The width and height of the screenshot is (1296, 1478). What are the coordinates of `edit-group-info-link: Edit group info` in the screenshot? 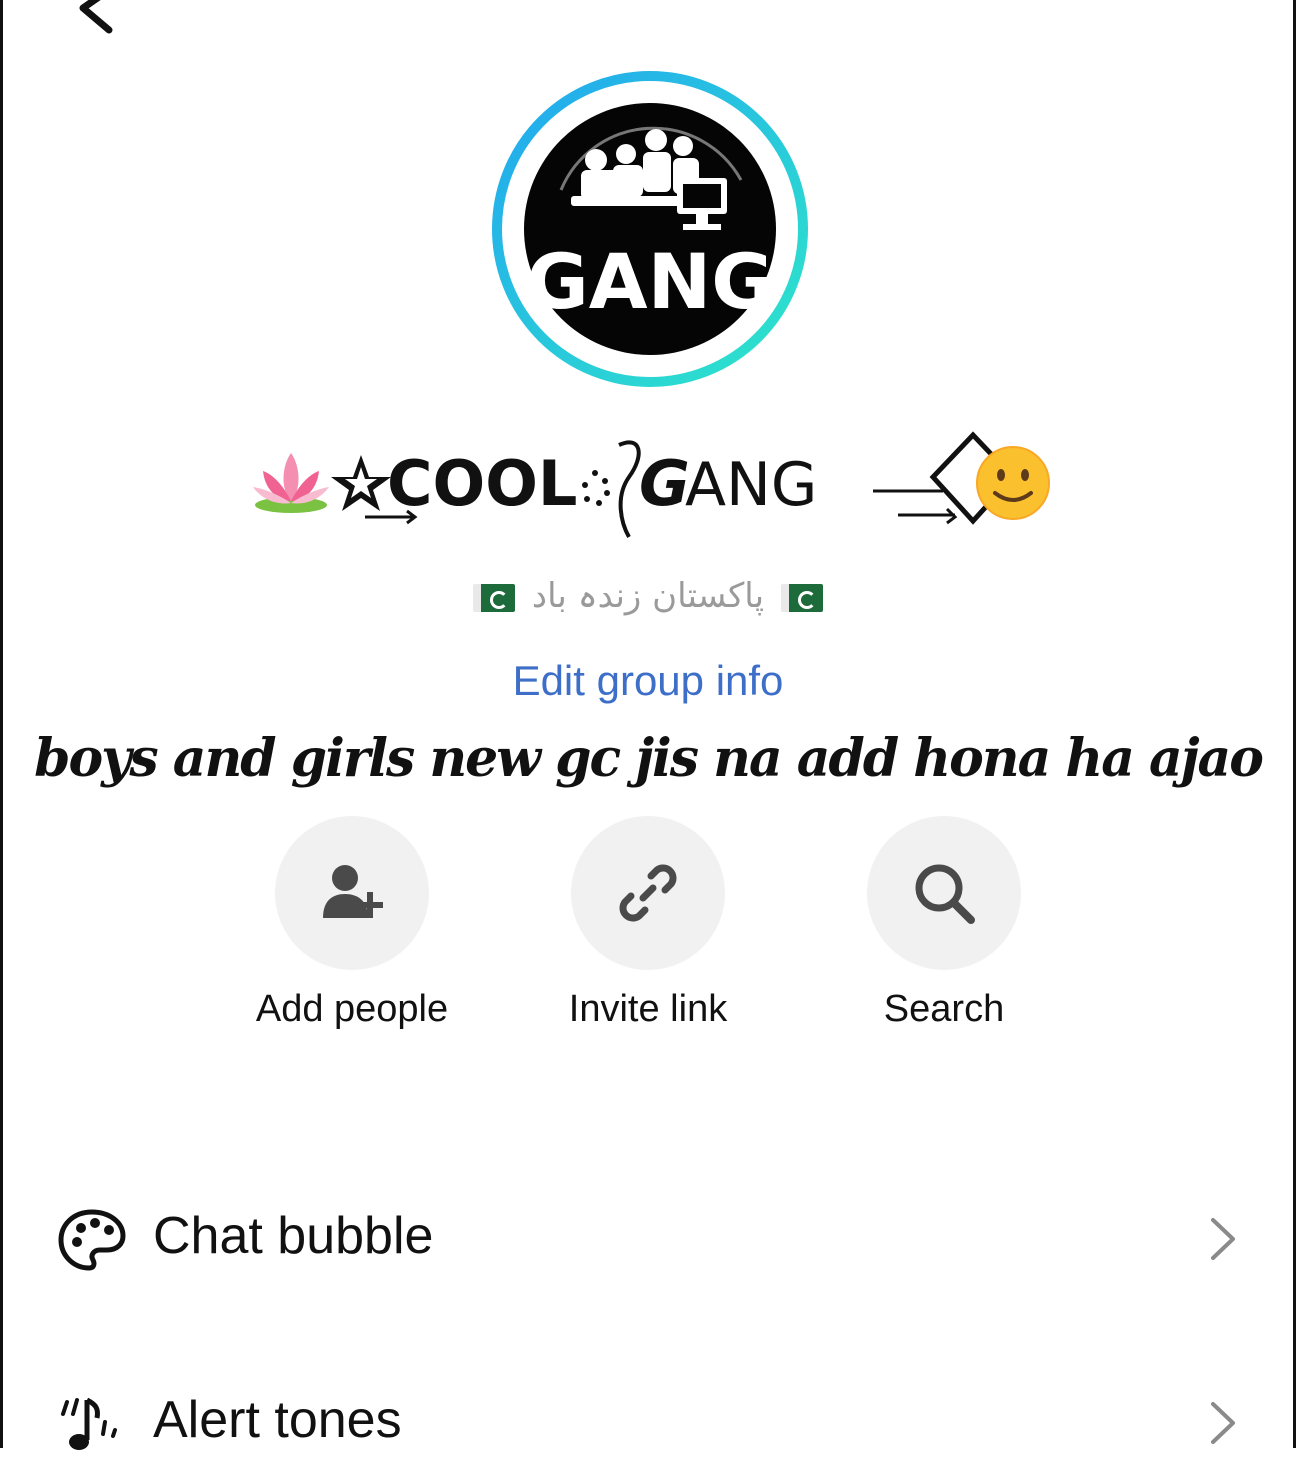 It's located at (648, 681).